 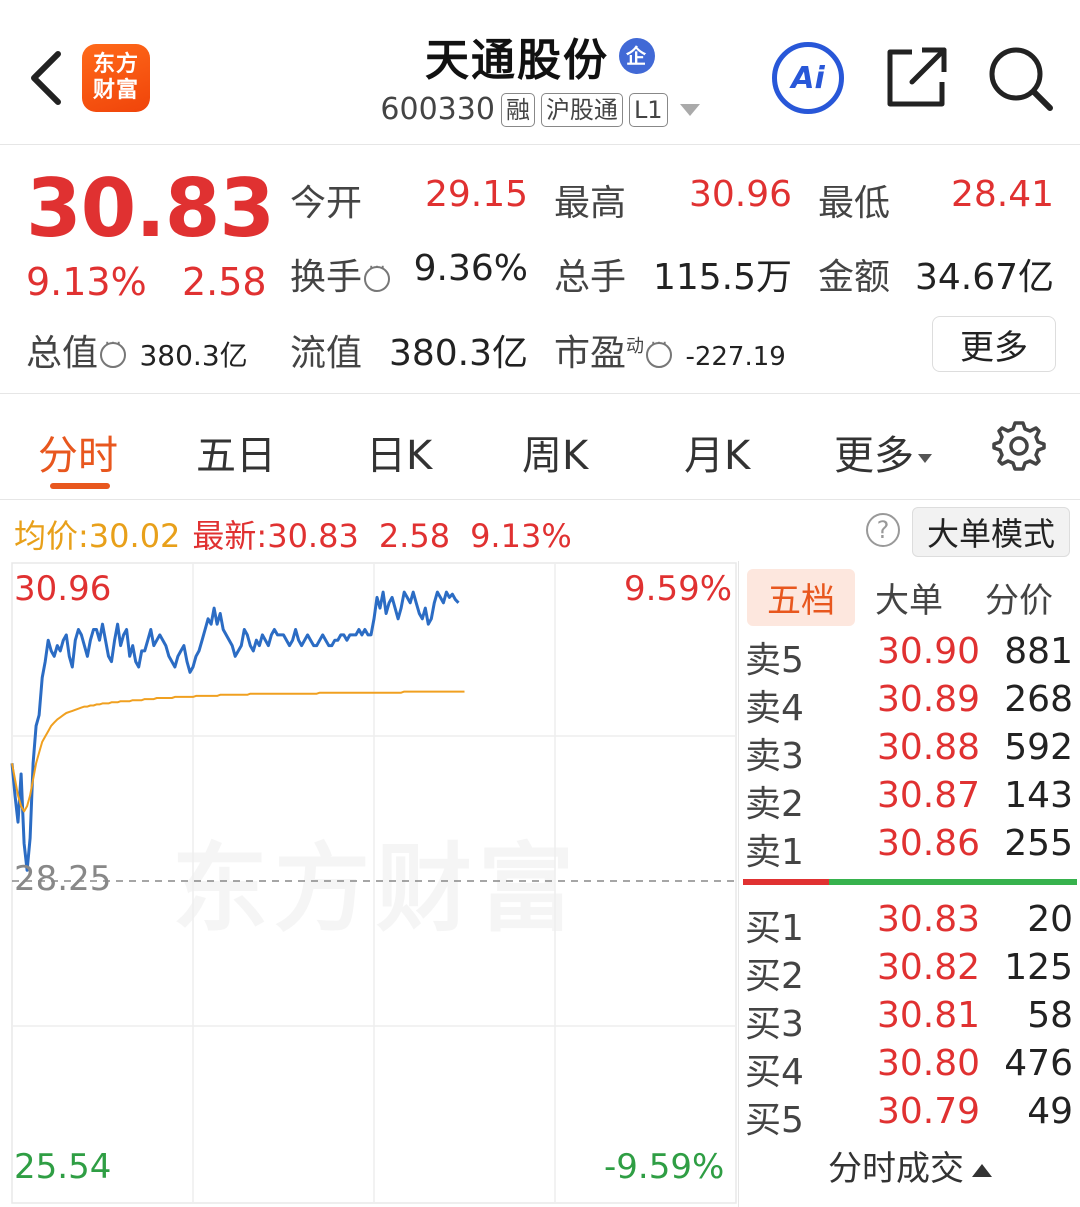 What do you see at coordinates (664, 1167) in the screenshot?
I see `pct-axis-bottom-label: -9.59%` at bounding box center [664, 1167].